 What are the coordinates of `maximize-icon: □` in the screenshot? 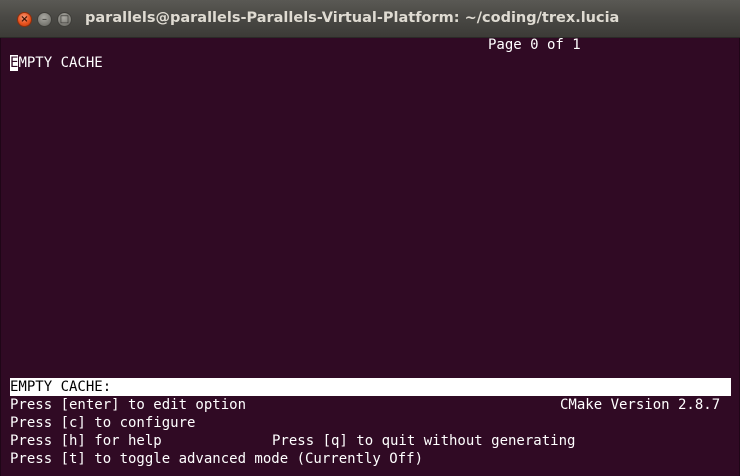 It's located at (64, 19).